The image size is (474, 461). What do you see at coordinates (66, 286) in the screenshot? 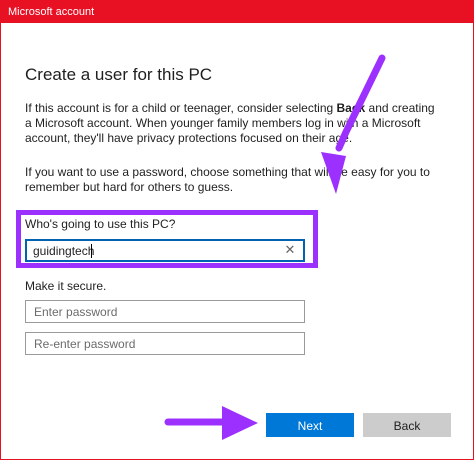
I see `secure-label: Make it secure.` at bounding box center [66, 286].